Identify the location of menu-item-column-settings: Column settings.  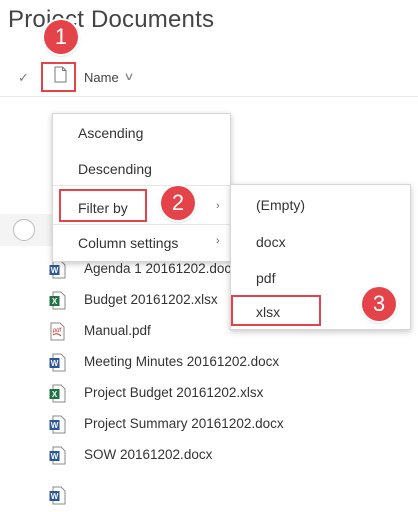
(128, 243).